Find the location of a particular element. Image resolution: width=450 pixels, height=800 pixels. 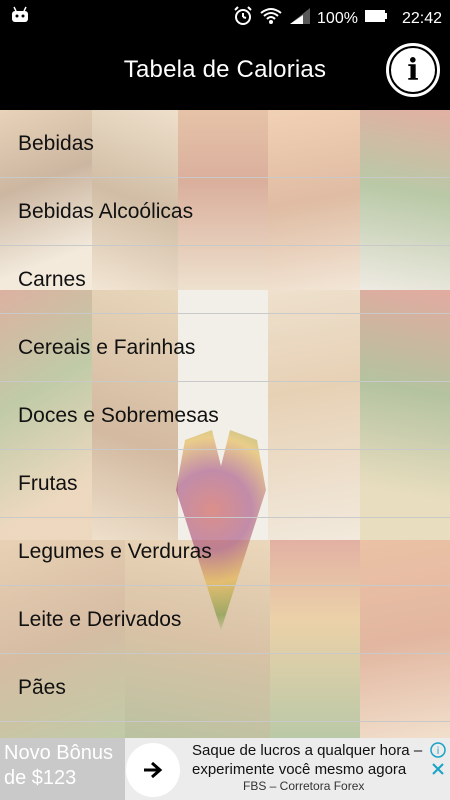

ad-arrow-button is located at coordinates (153, 770).